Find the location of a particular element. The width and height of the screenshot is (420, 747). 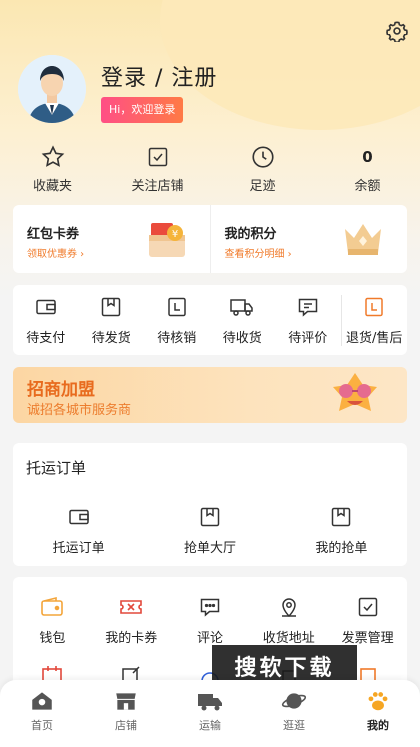

home-icon is located at coordinates (42, 701).